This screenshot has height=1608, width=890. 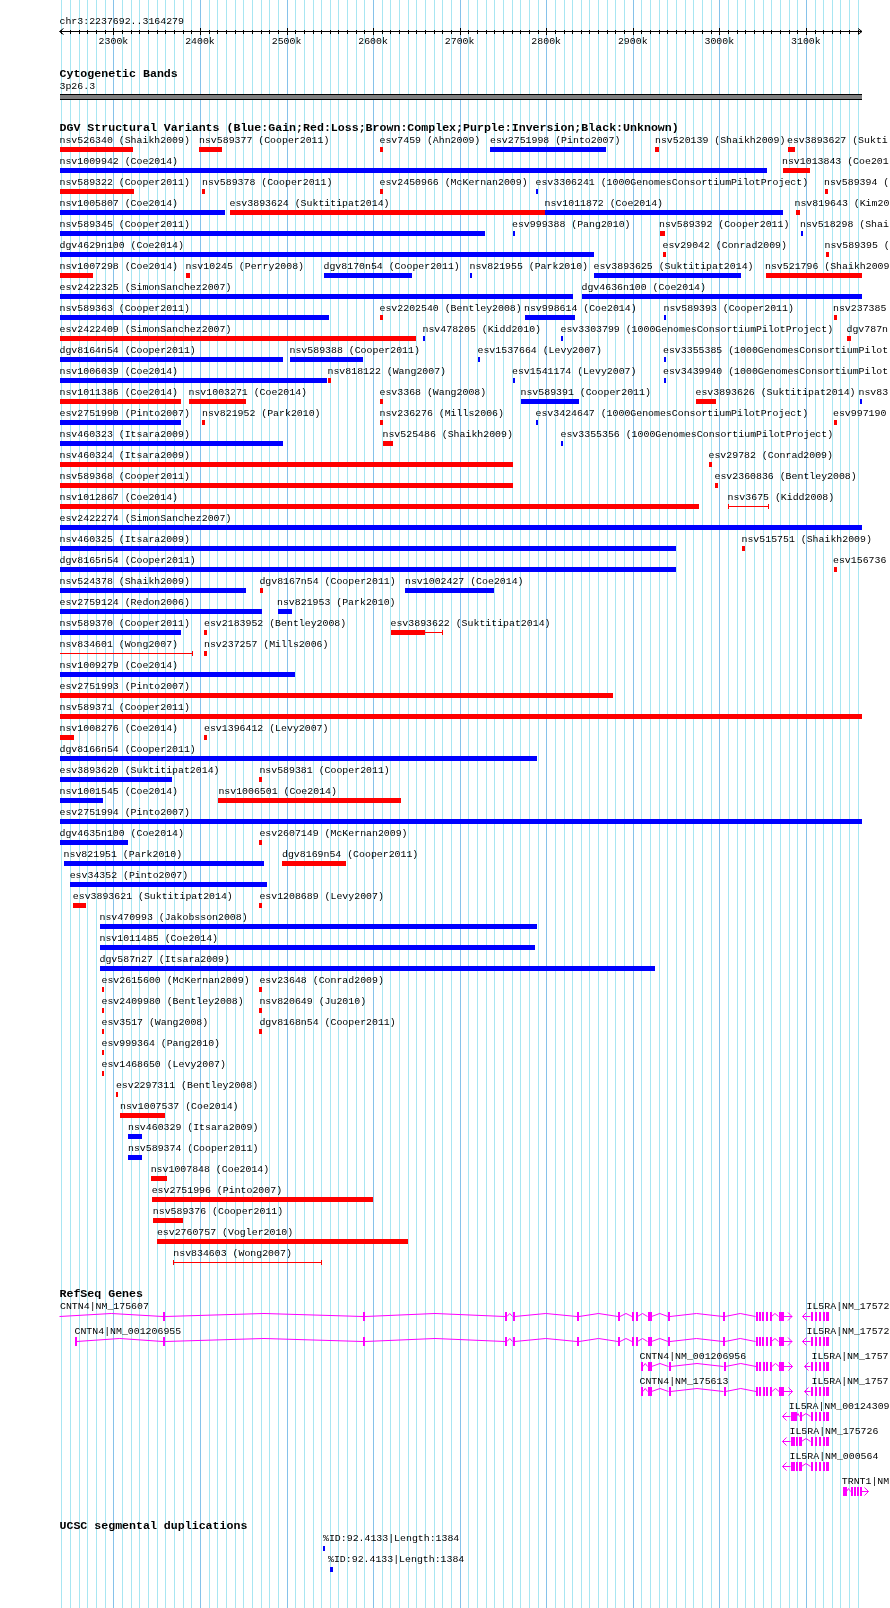 What do you see at coordinates (693, 1356) in the screenshot?
I see `gene-label: CNTN4|NM_001206956` at bounding box center [693, 1356].